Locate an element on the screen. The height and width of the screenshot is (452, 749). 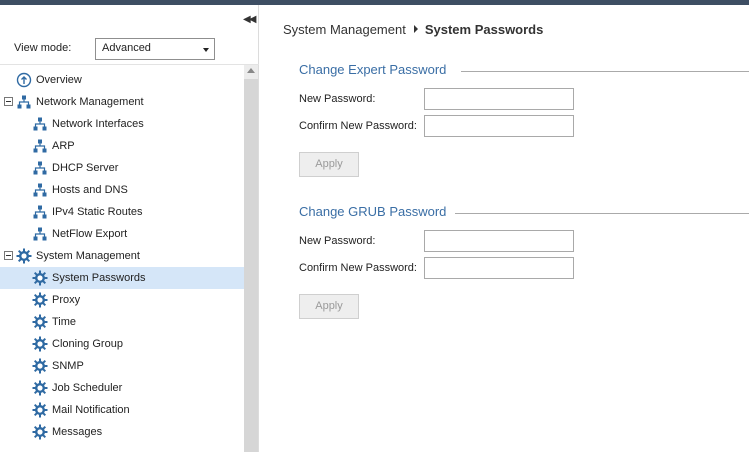
tree-item-label: Job Scheduler is located at coordinates (87, 388).